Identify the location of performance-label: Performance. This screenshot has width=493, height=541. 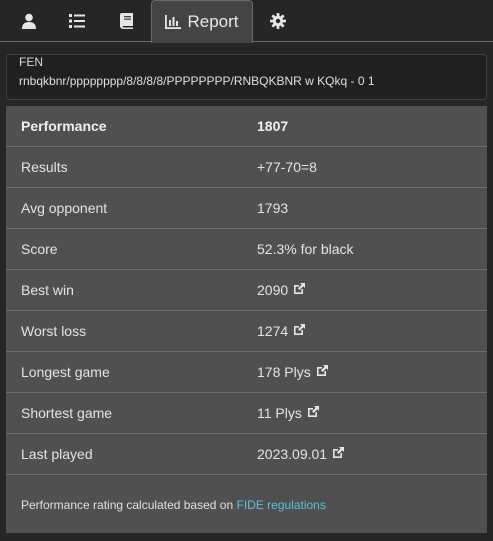
(64, 126).